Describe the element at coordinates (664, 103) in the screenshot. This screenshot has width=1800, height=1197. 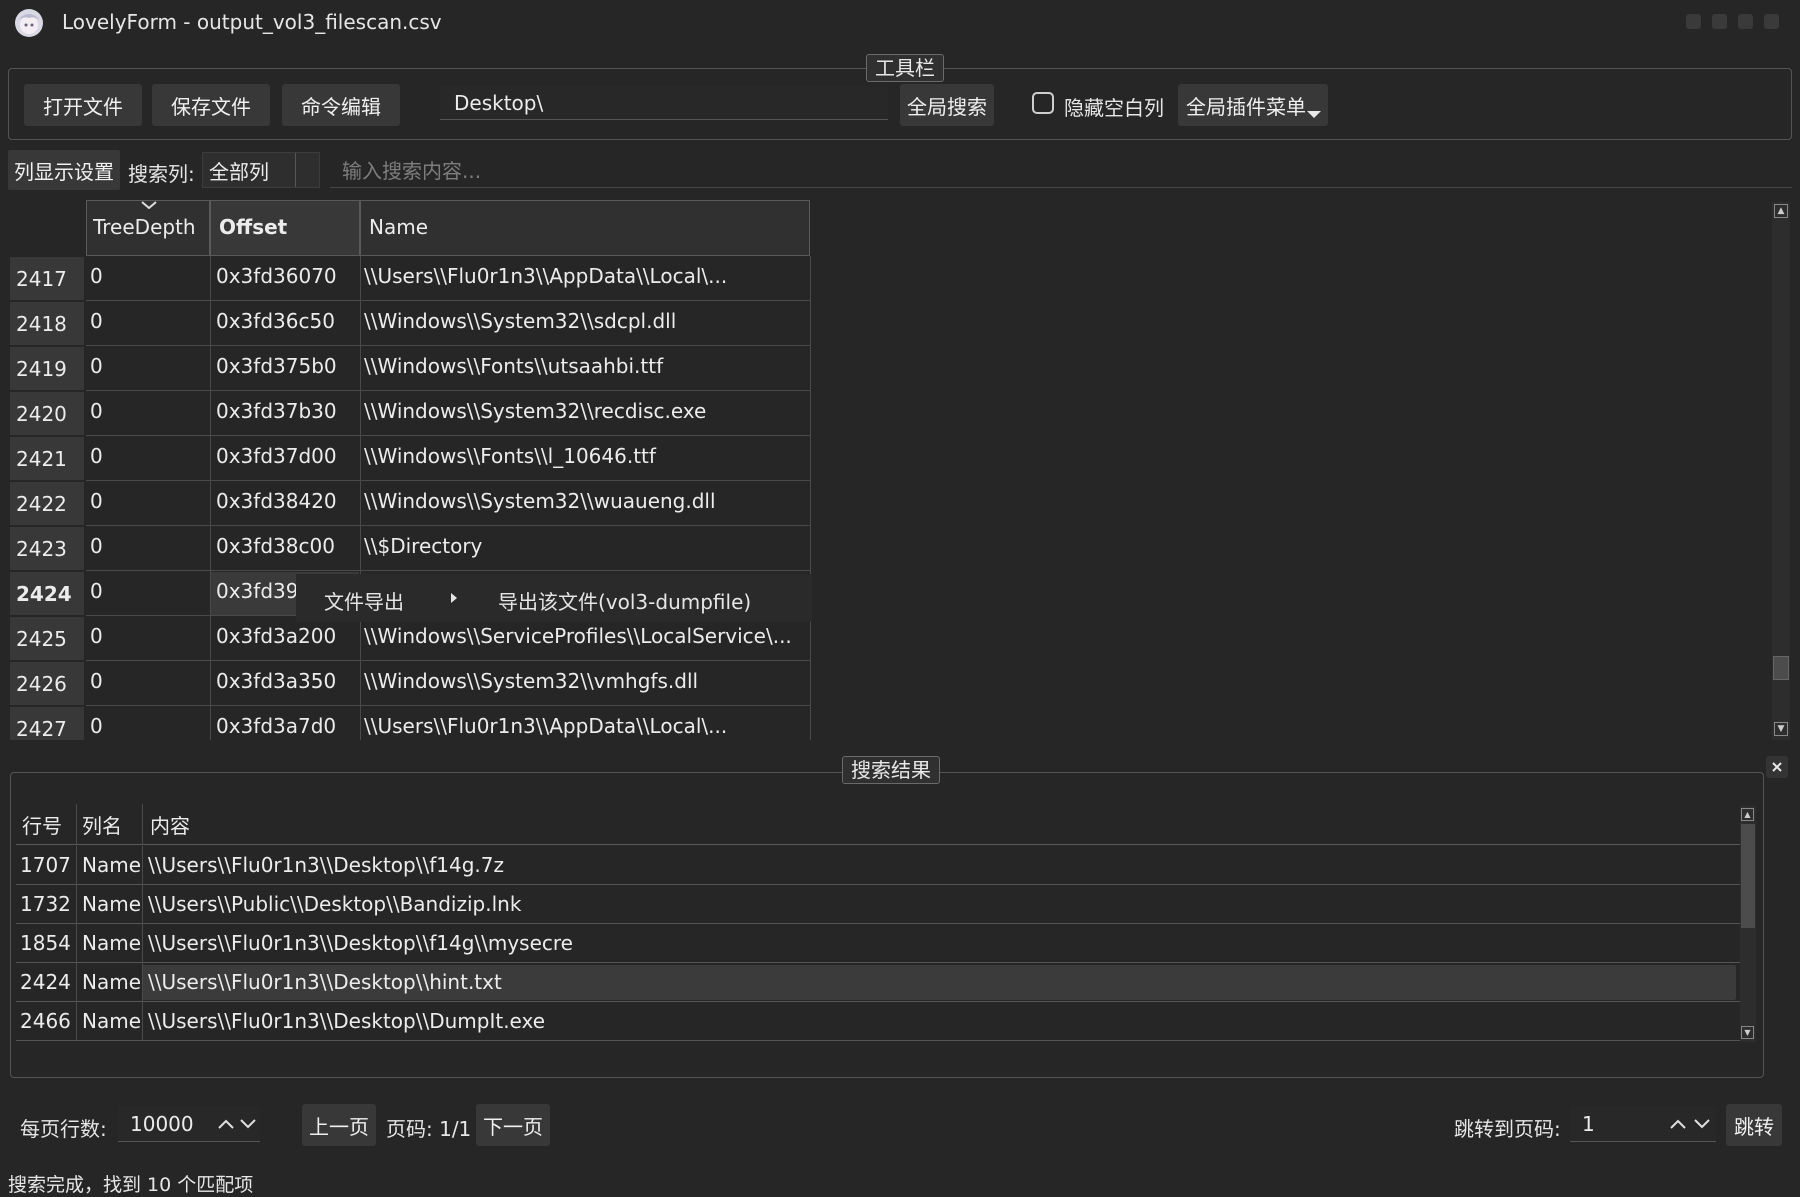
I see `path-input: Desktop\` at that location.